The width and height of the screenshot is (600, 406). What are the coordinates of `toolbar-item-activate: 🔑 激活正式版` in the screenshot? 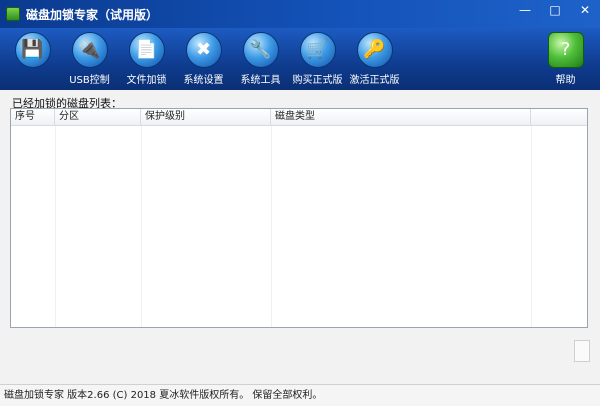 It's located at (374, 59).